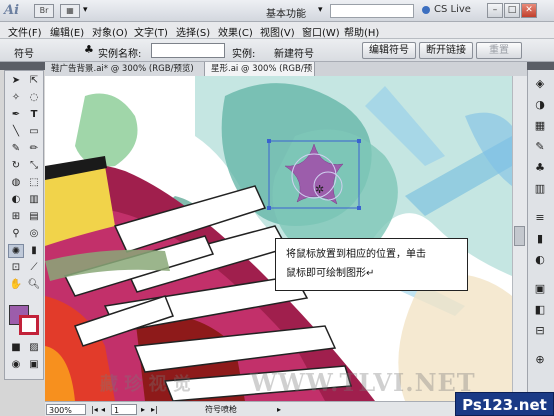 The width and height of the screenshot is (554, 416). I want to click on screen-mode-icon: ▣, so click(34, 365).